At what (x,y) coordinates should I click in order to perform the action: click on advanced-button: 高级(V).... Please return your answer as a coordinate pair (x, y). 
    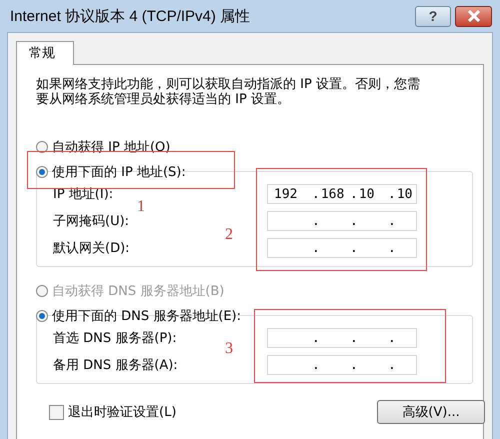
    Looking at the image, I should click on (431, 412).